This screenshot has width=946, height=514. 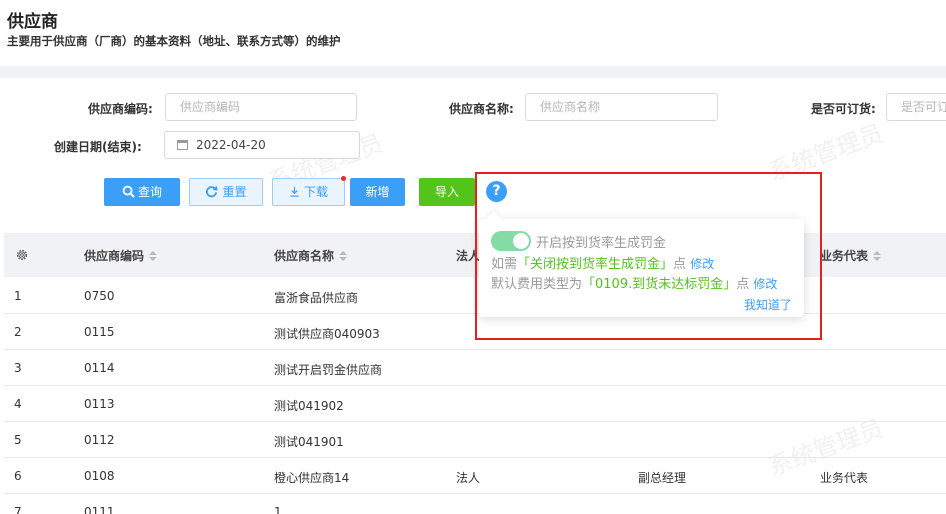 I want to click on column-header-rep: 业务代表, so click(x=851, y=255).